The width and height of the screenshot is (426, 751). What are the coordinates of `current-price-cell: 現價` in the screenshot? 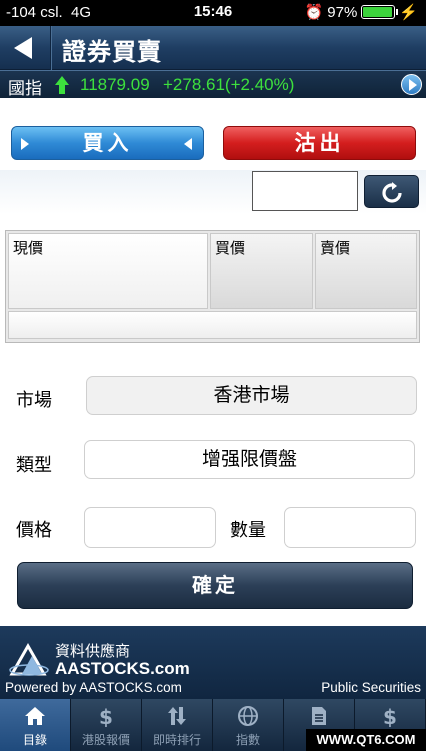 It's located at (108, 271).